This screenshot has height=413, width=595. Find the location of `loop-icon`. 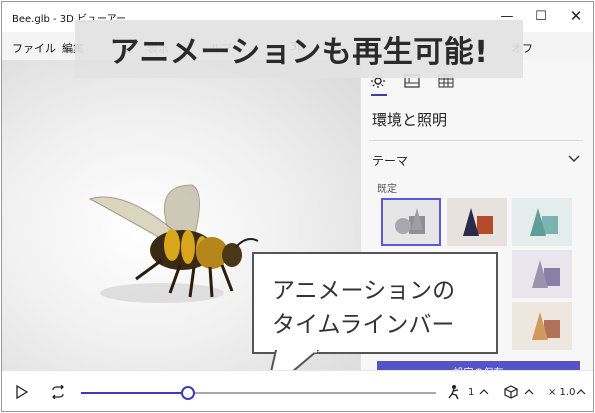

loop-icon is located at coordinates (58, 392).